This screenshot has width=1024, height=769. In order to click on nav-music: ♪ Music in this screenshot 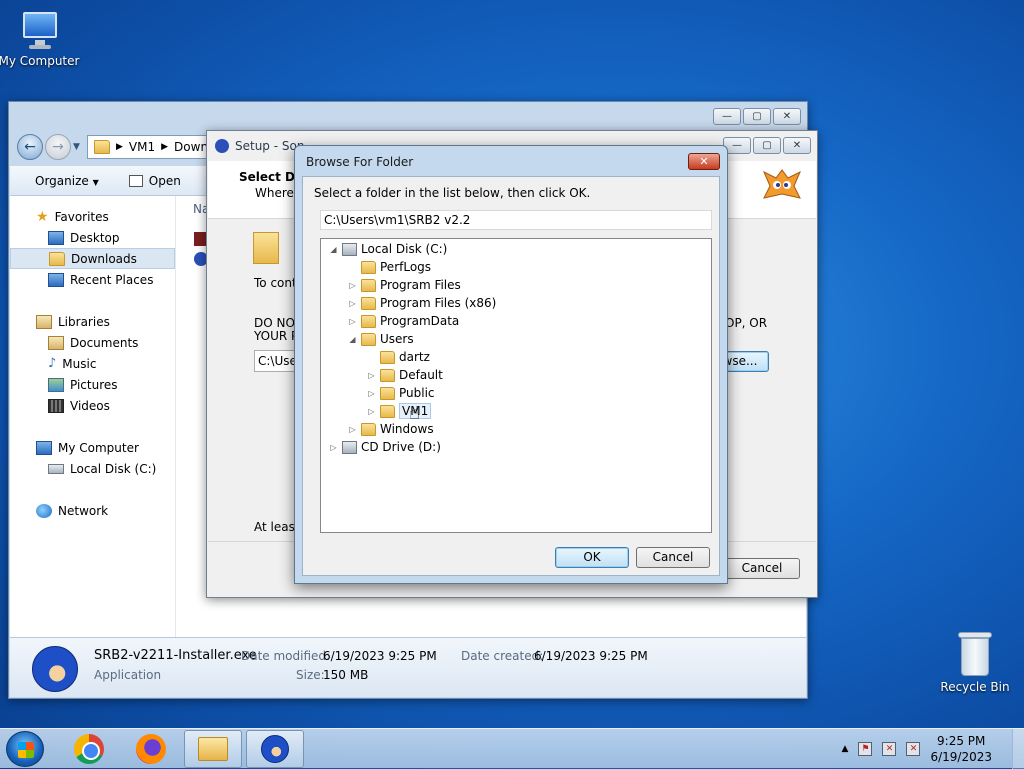, I will do `click(92, 363)`.